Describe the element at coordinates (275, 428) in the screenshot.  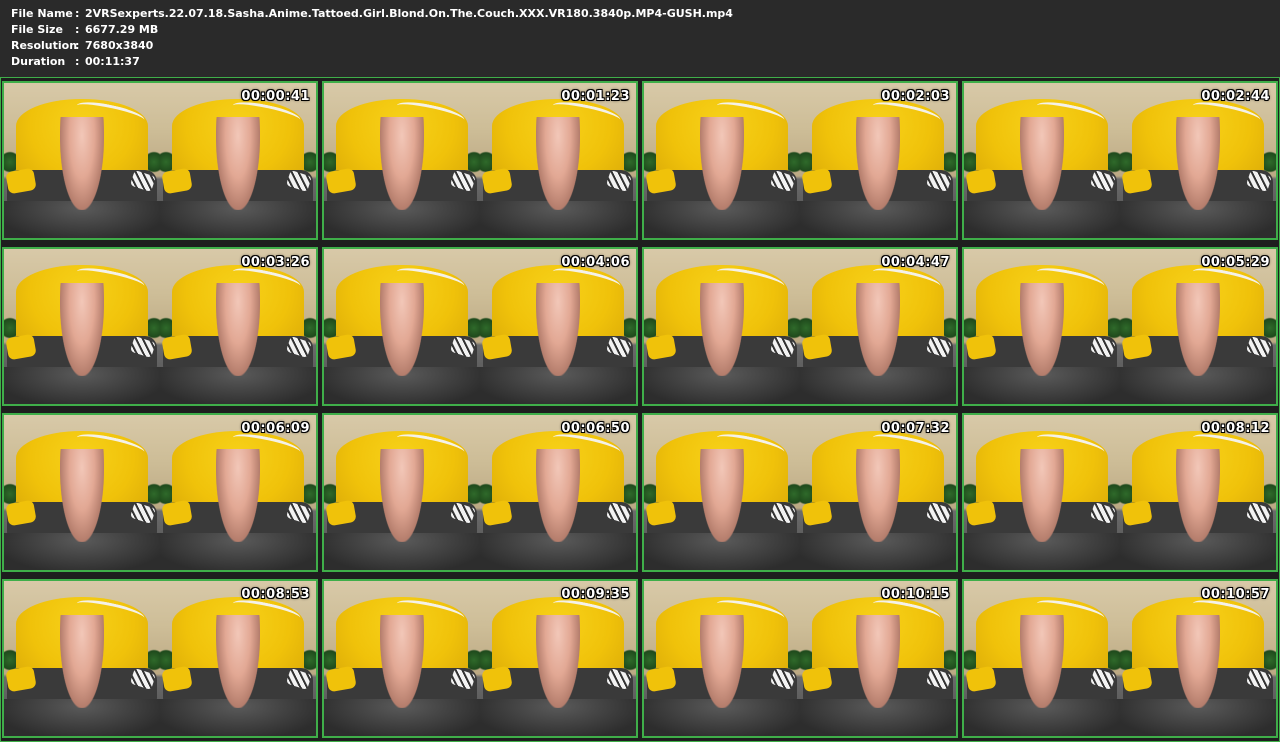
I see `thumbnail-timestamp: 00:06:09` at that location.